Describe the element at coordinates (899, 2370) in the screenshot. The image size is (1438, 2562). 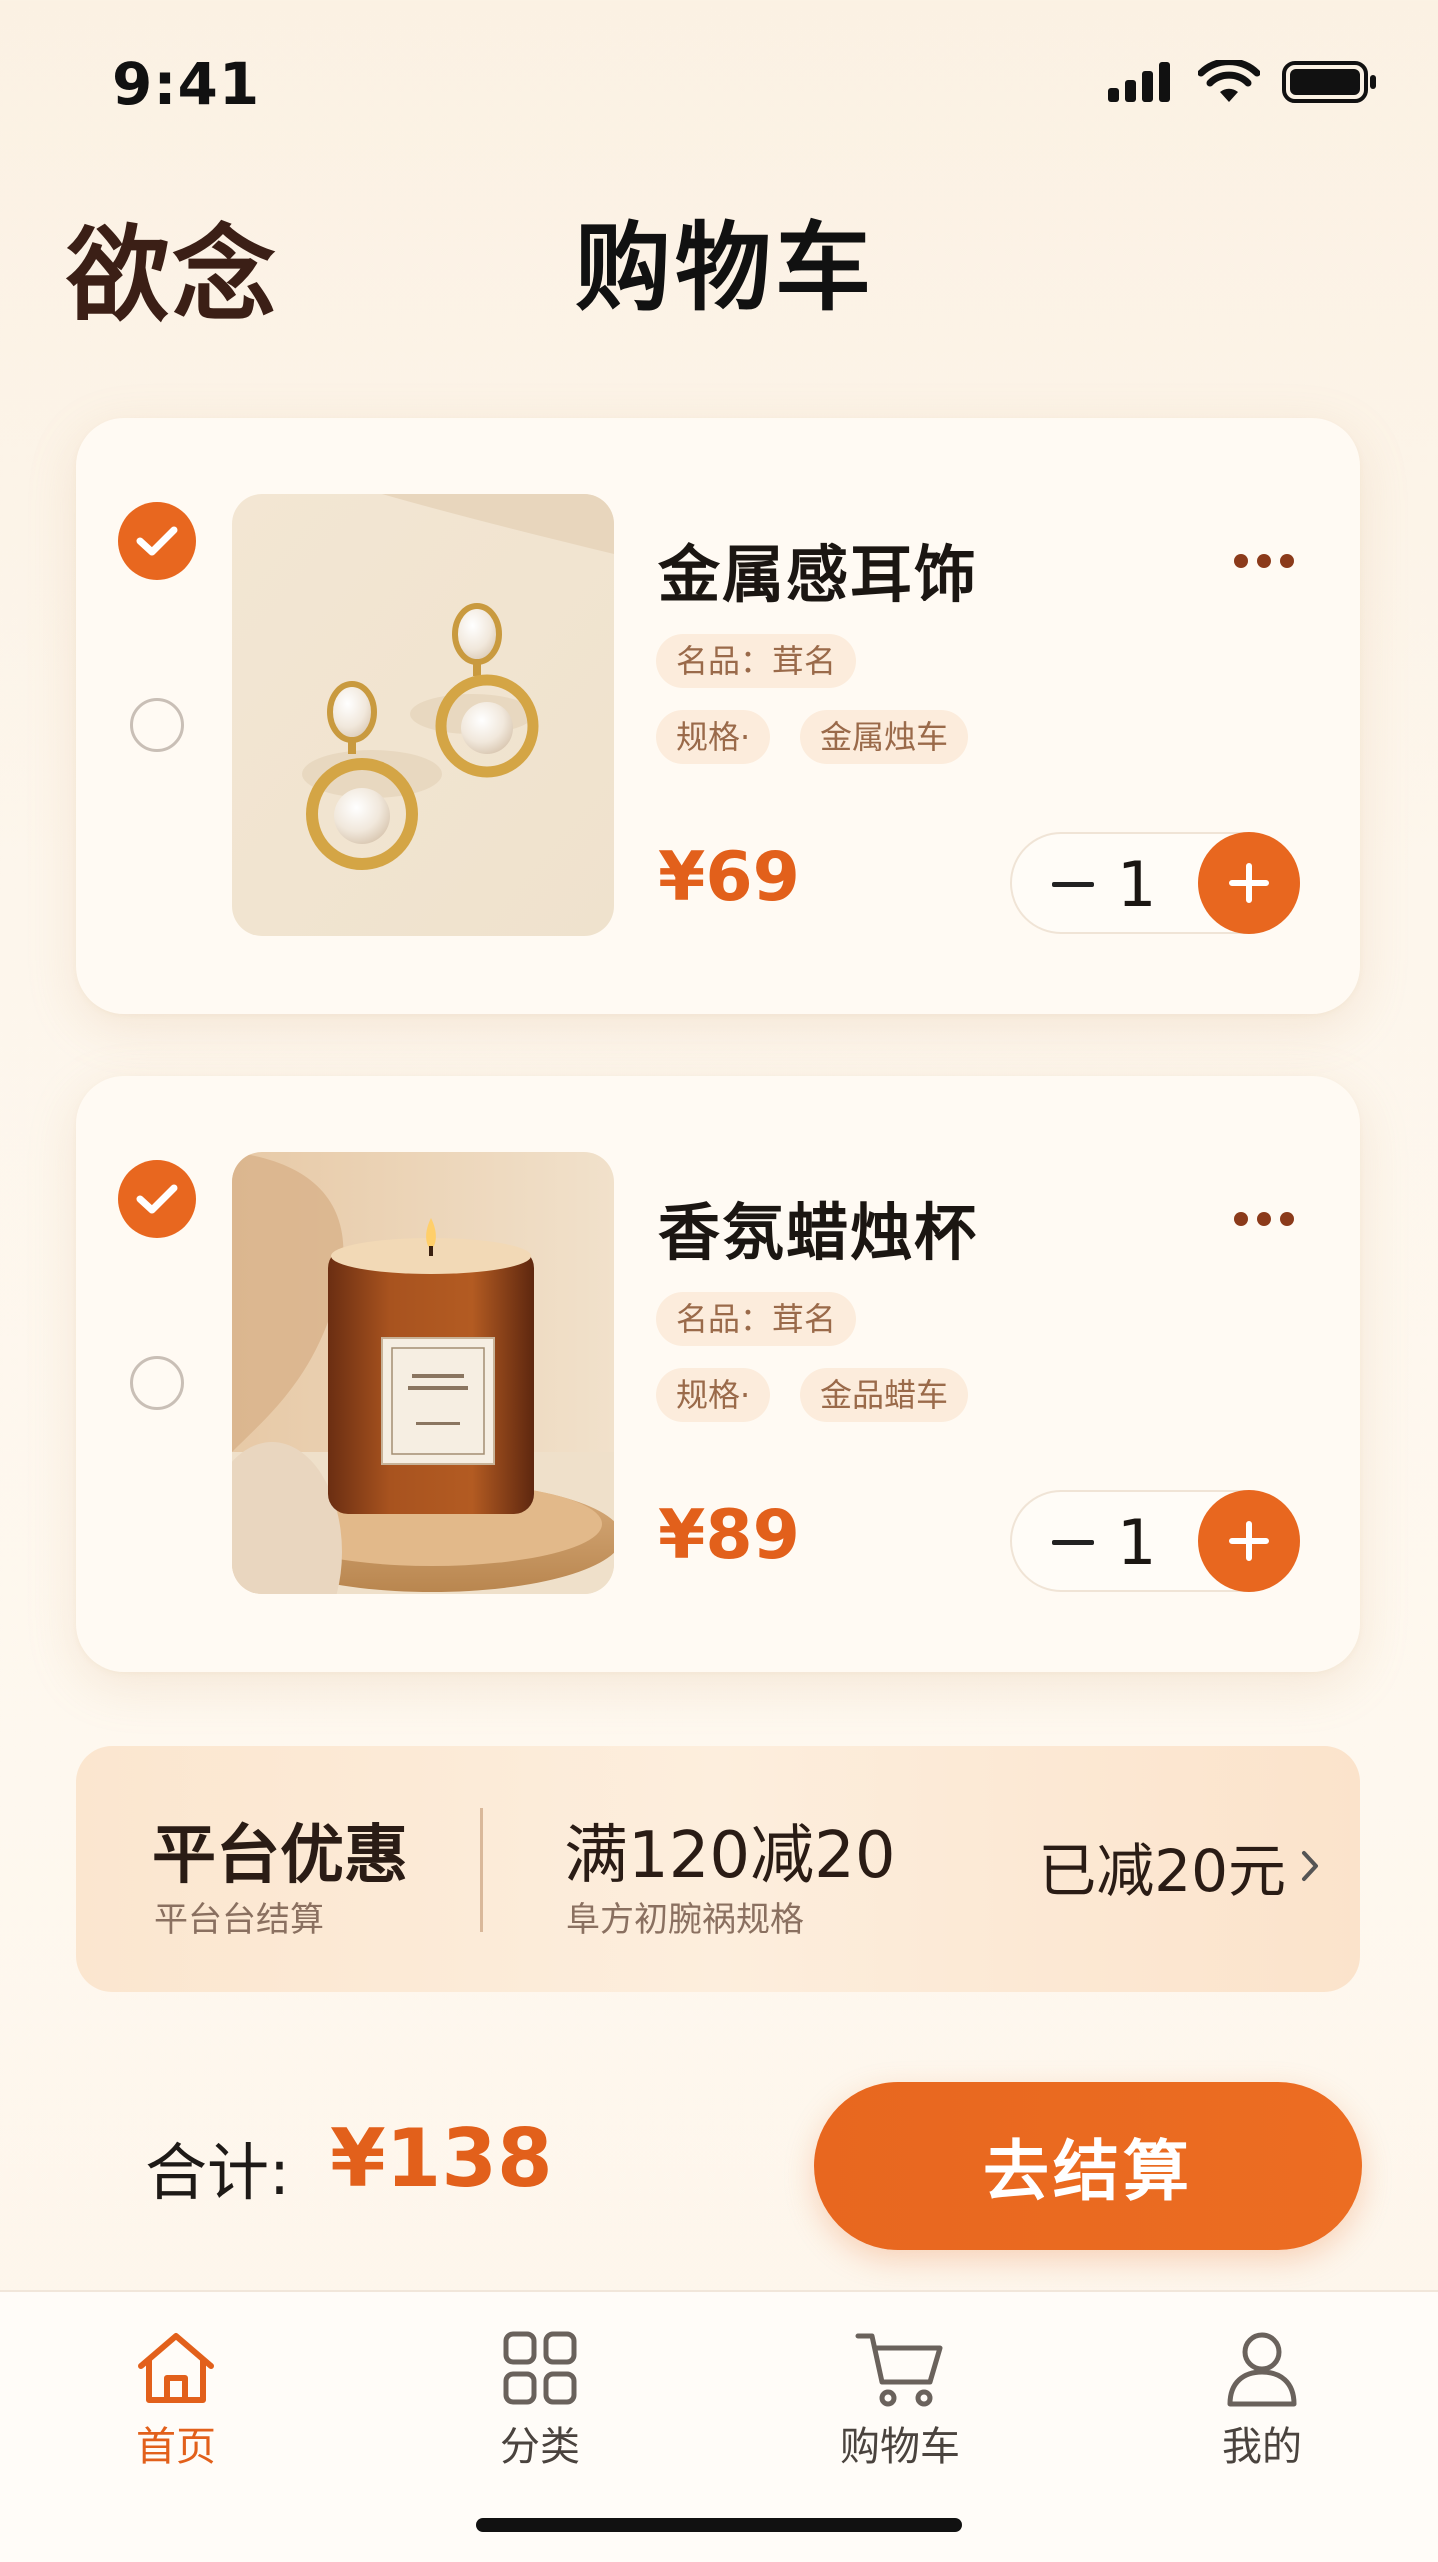
I see `cart-icon` at that location.